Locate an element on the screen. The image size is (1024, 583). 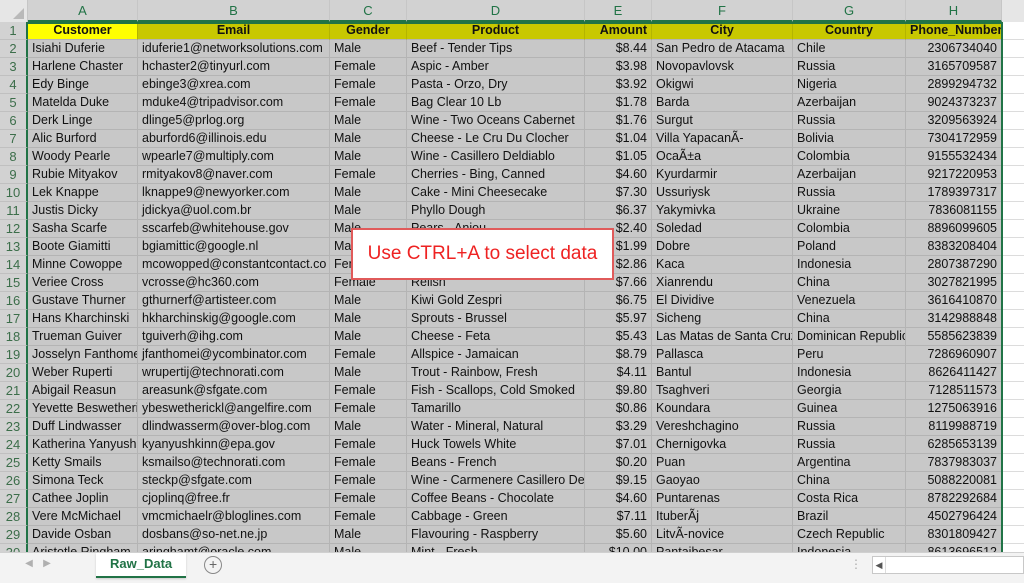
cell-phone-number: 9217220953 is located at coordinates (954, 175).